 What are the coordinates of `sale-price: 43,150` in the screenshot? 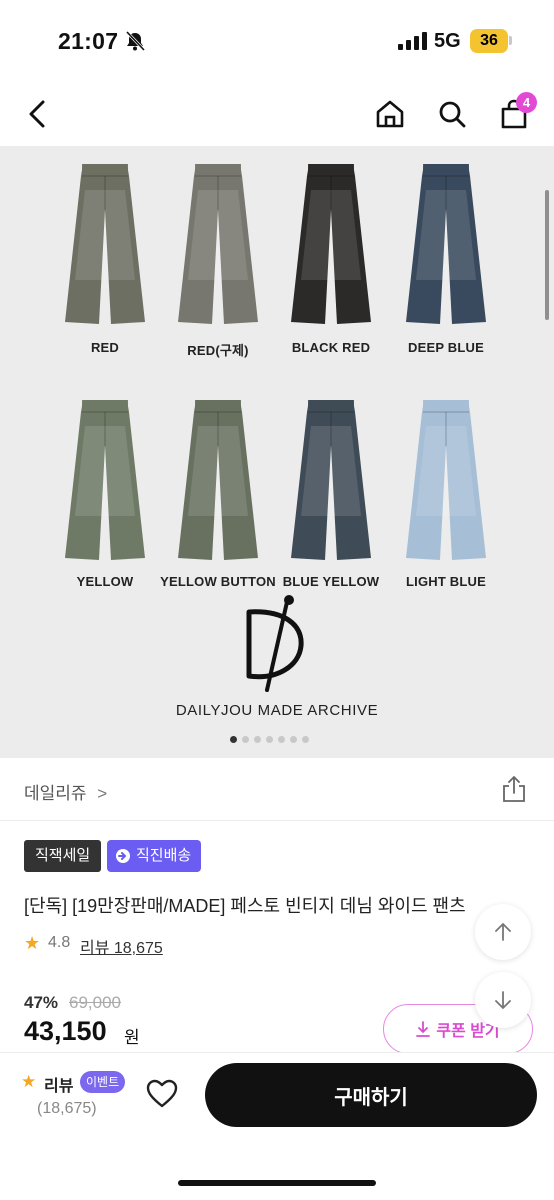 It's located at (65, 1031).